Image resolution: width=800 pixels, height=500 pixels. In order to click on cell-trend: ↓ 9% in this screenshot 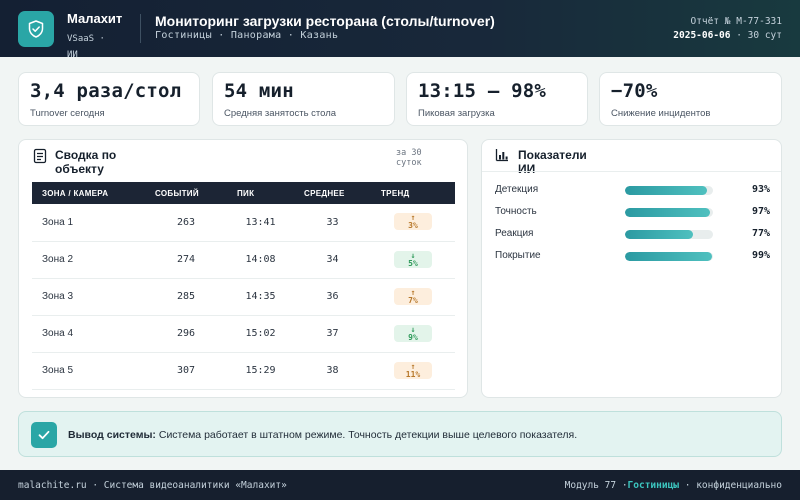, I will do `click(413, 334)`.